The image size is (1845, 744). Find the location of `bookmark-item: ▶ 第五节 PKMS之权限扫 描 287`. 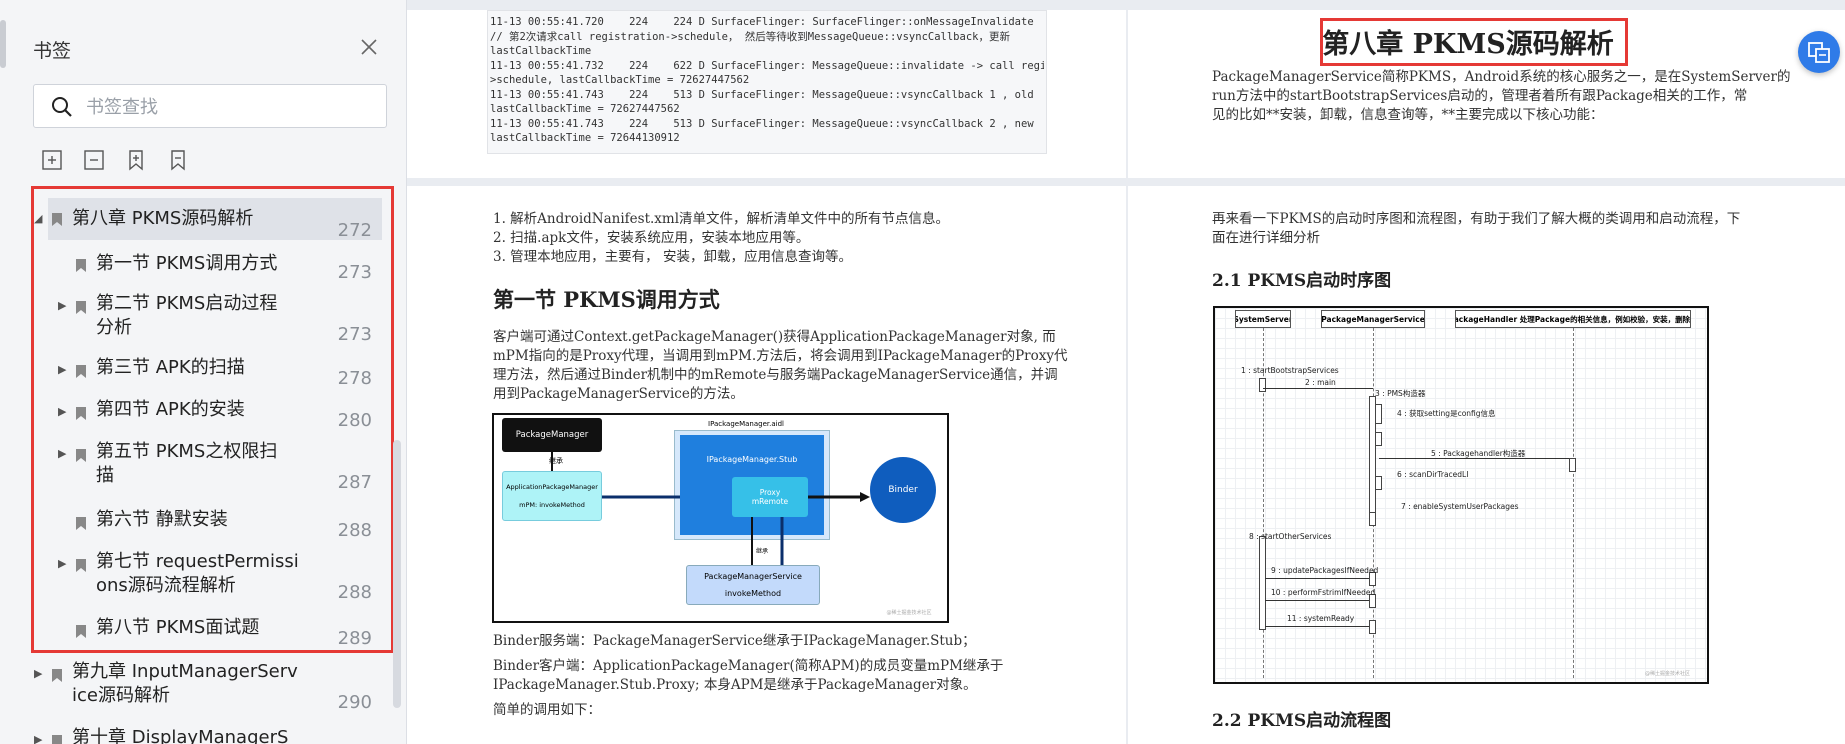

bookmark-item: ▶ 第五节 PKMS之权限扫 描 287 is located at coordinates (196, 466).